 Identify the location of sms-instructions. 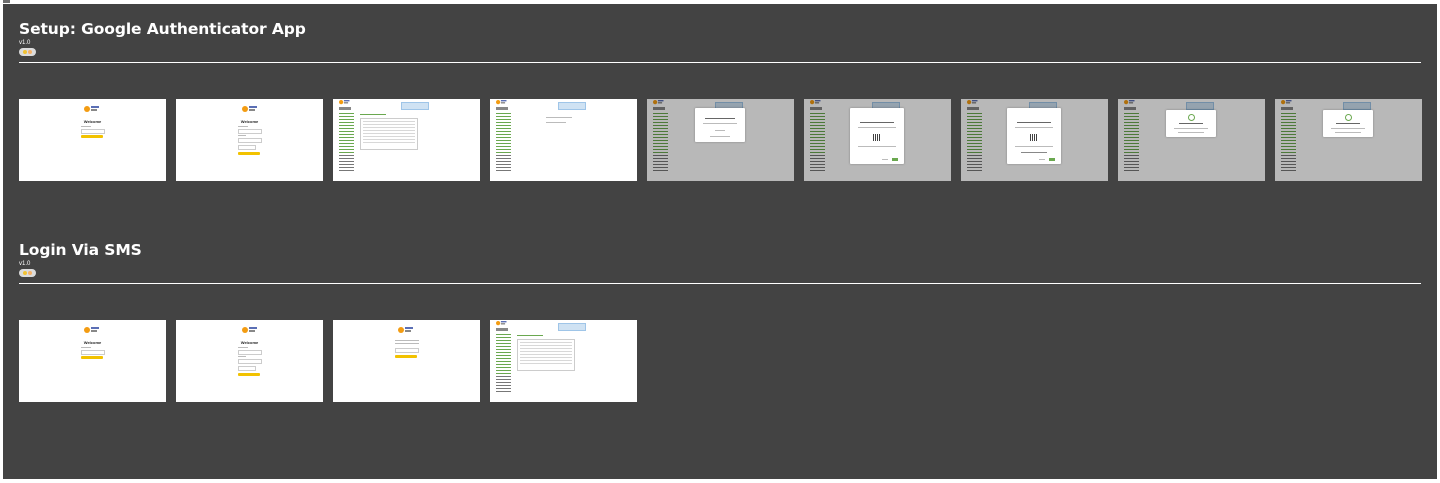
(407, 343).